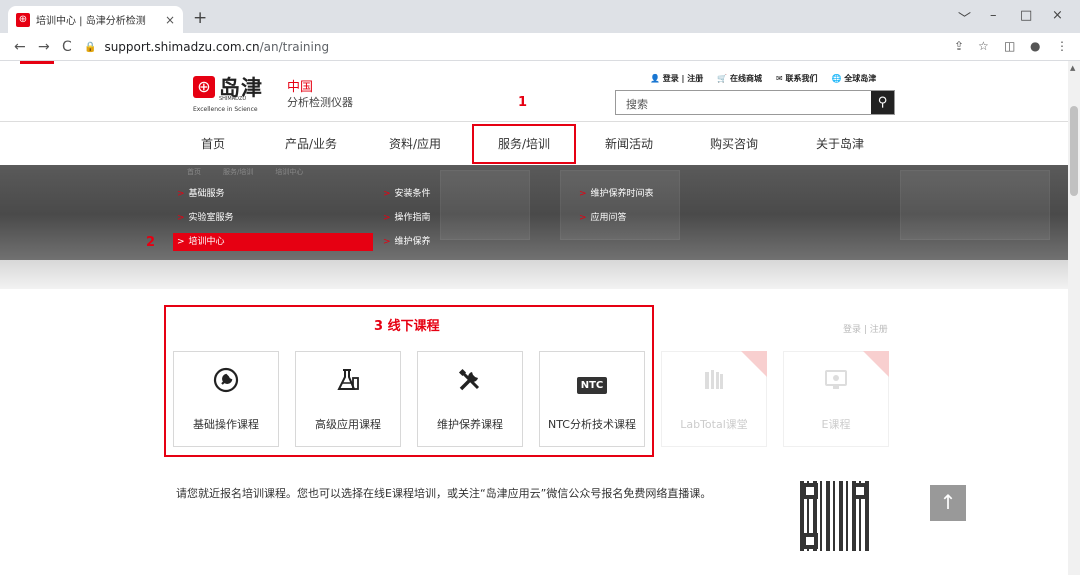  What do you see at coordinates (1057, 15) in the screenshot?
I see `close-window-button: ×` at bounding box center [1057, 15].